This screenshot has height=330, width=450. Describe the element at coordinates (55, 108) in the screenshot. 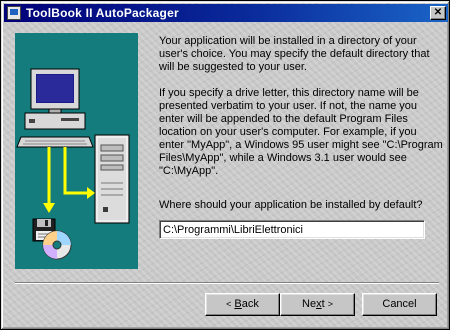

I see `desktop-computer-icon` at that location.